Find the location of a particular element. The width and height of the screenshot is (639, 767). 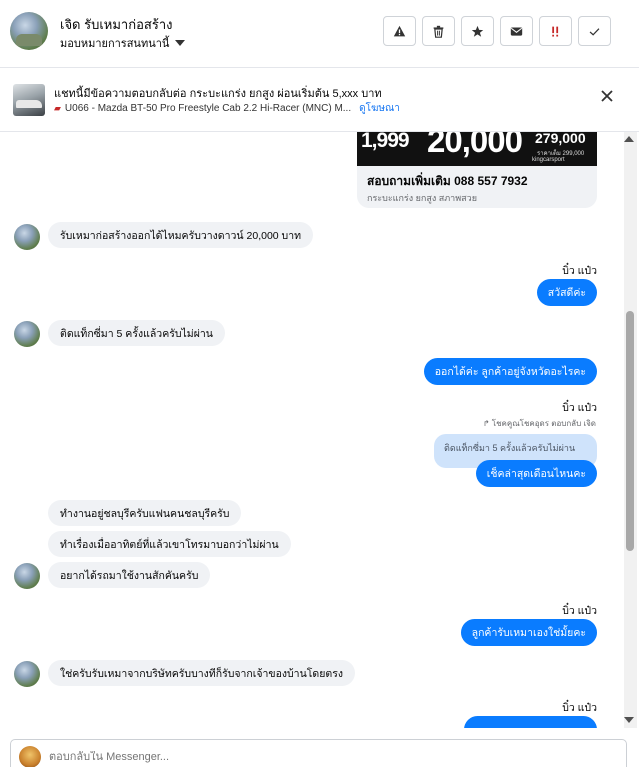

car-icon: ▰ is located at coordinates (57, 108).